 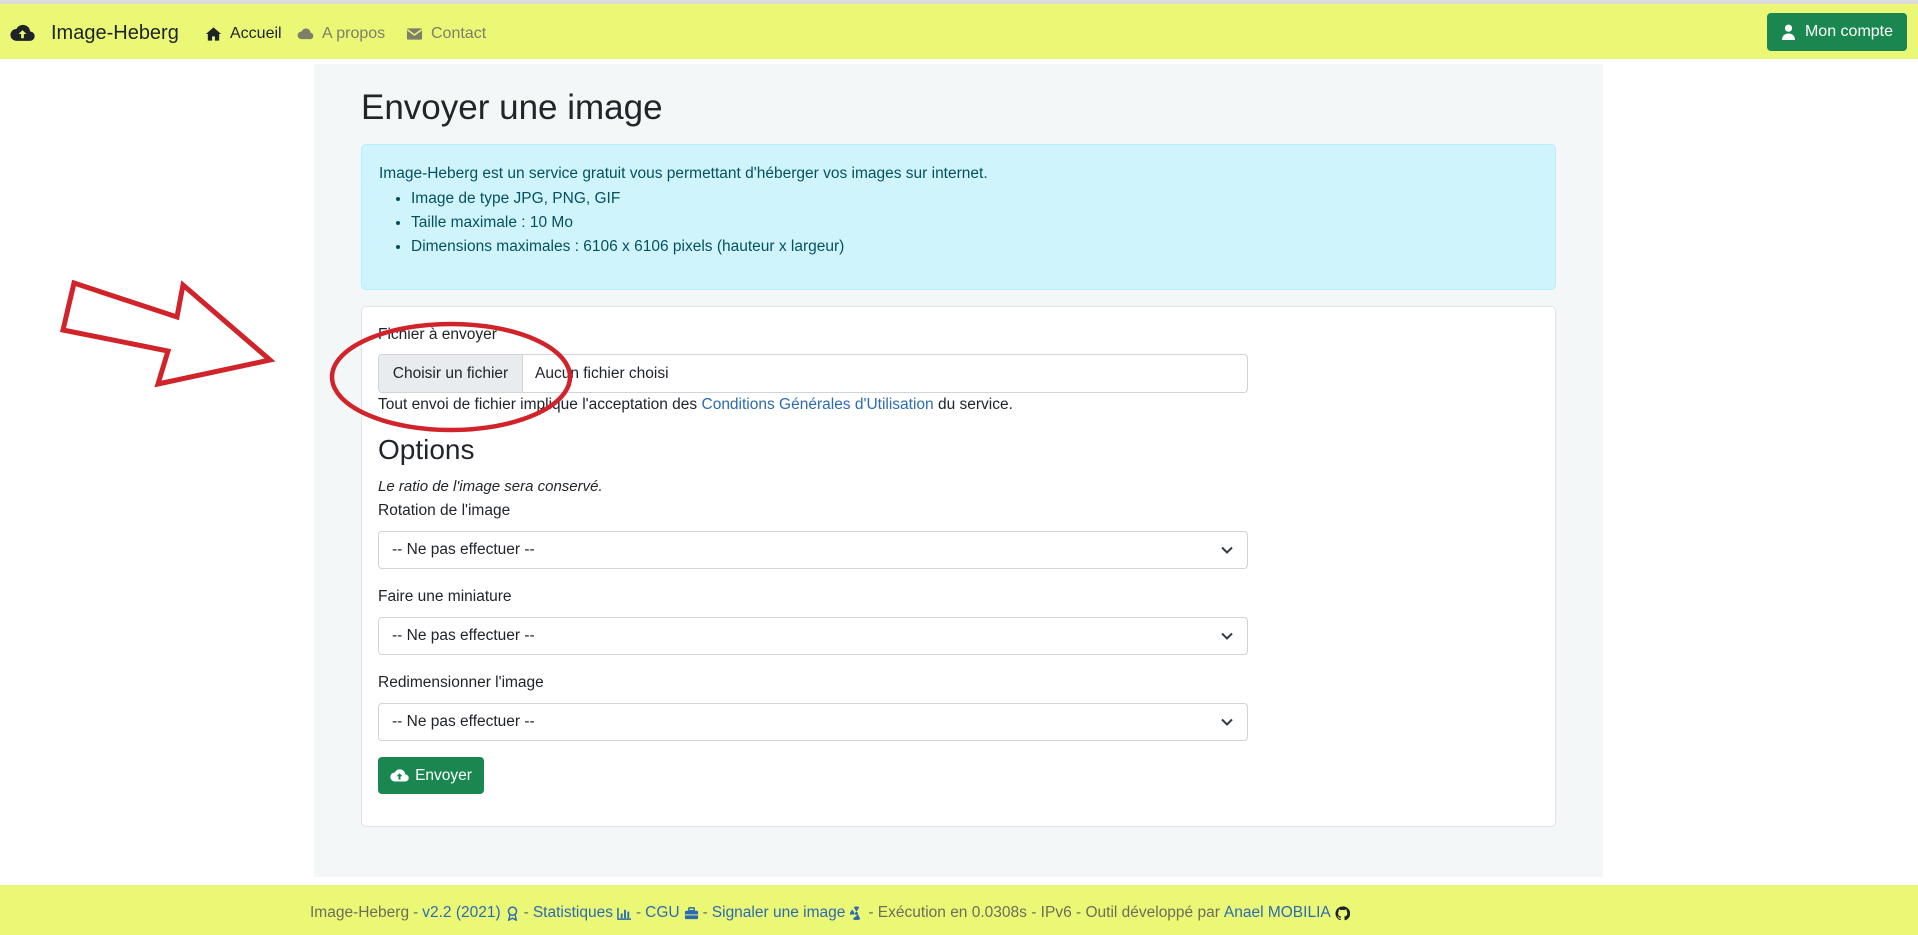 What do you see at coordinates (818, 404) in the screenshot?
I see `cgu-link: Conditions Générales d'Utilisation` at bounding box center [818, 404].